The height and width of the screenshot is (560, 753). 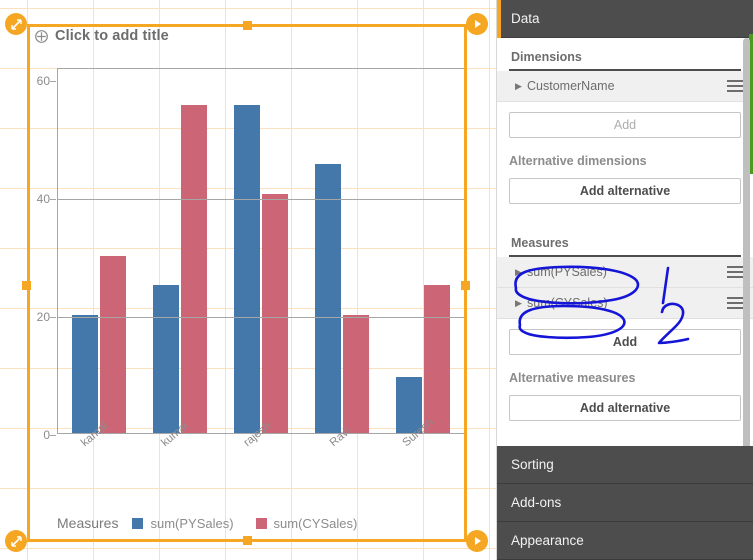 What do you see at coordinates (625, 240) in the screenshot?
I see `measures-group-label: Measures` at bounding box center [625, 240].